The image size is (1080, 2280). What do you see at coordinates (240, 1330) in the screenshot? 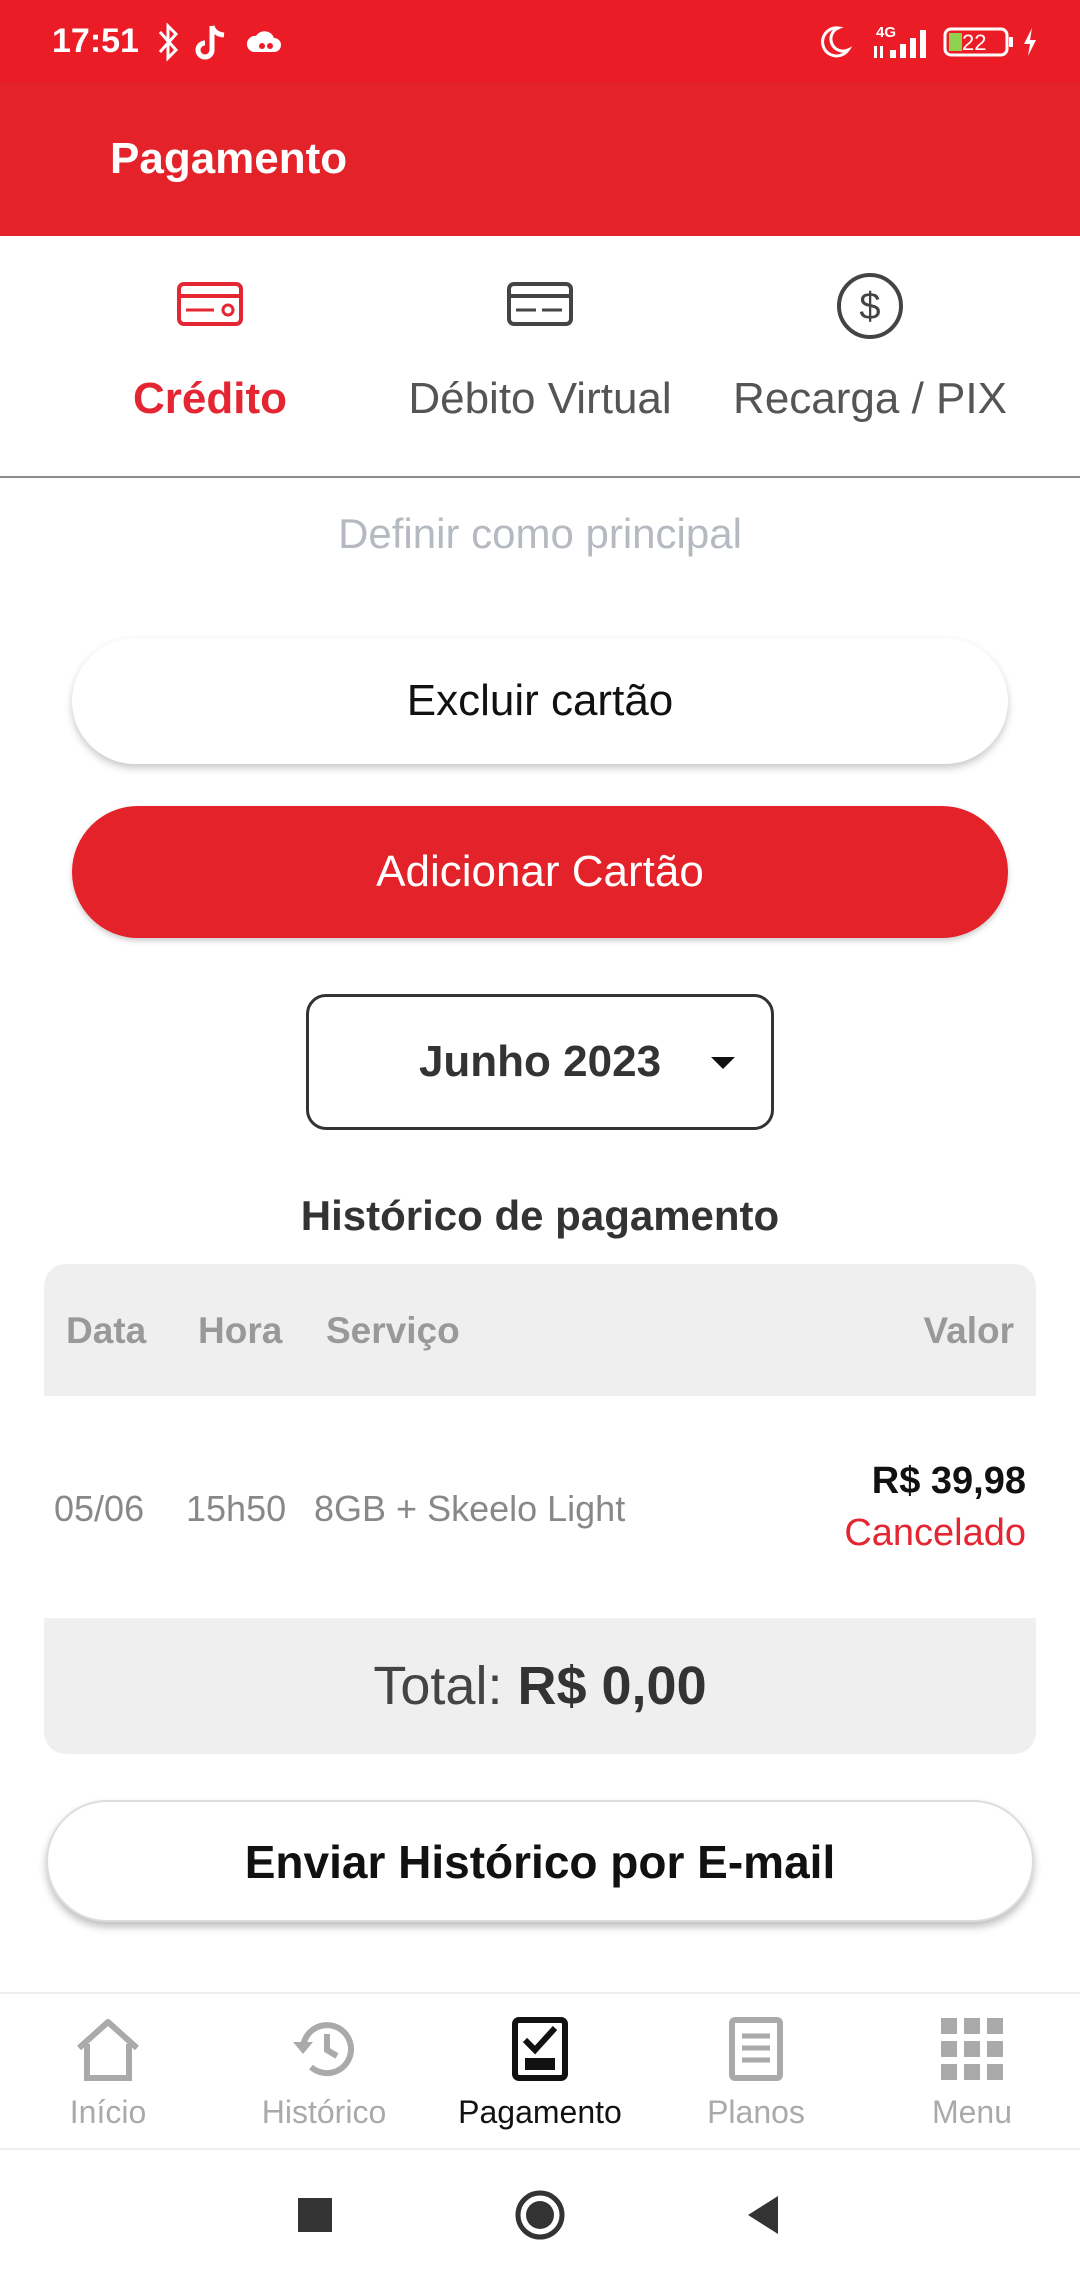
I see `column-header-time: Hora` at bounding box center [240, 1330].